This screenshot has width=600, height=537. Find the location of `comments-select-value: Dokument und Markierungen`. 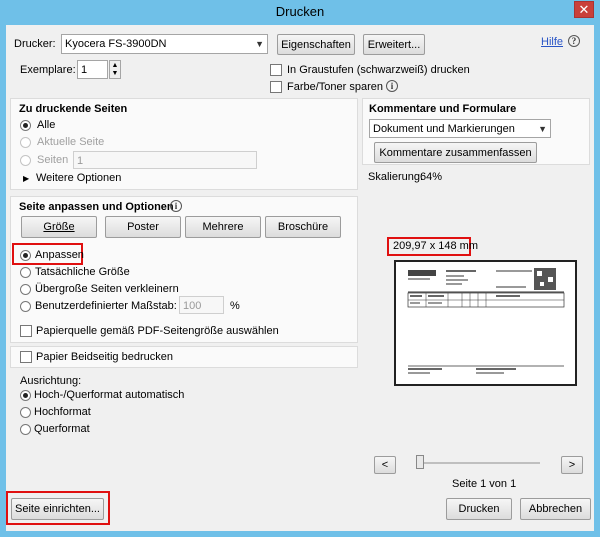

comments-select-value: Dokument und Markierungen is located at coordinates (444, 129).